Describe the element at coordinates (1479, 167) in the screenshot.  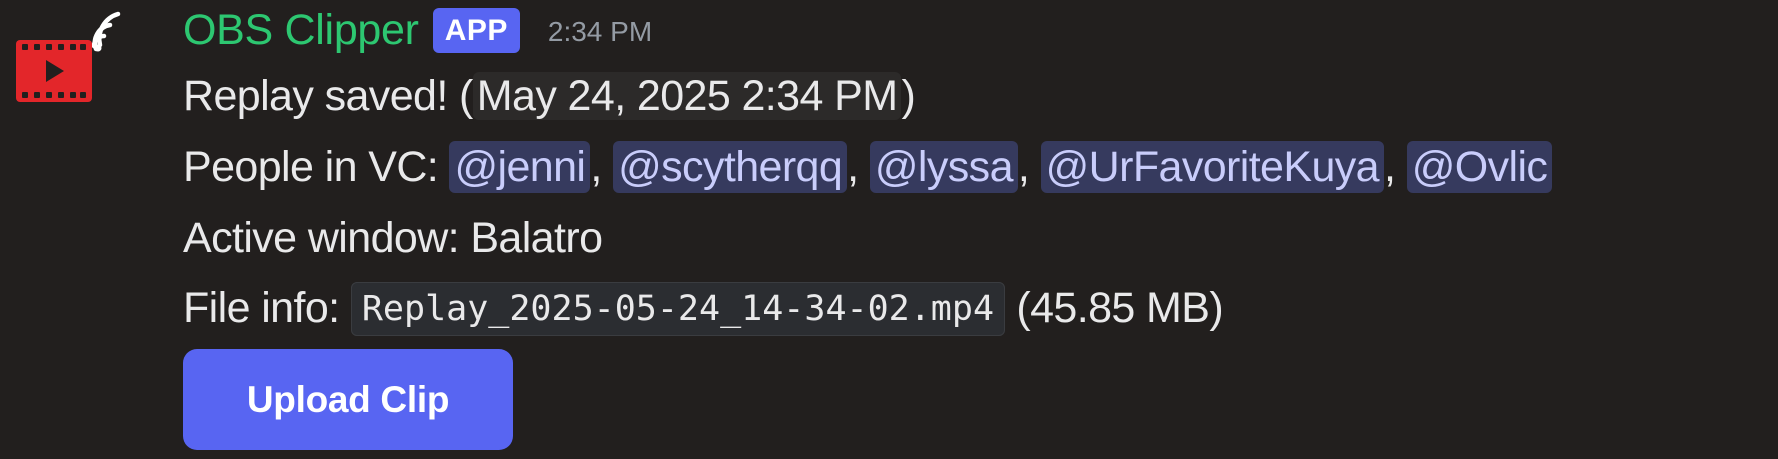
I see `mention-ovlic: @Ovlic` at that location.